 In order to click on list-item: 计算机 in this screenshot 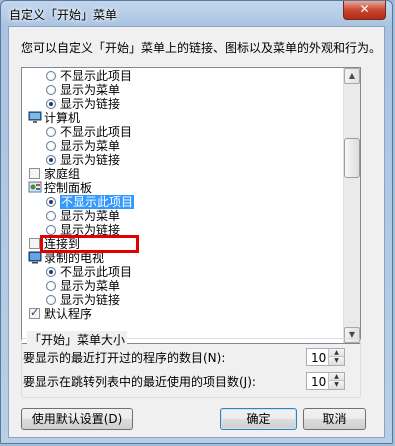, I will do `click(182, 118)`.